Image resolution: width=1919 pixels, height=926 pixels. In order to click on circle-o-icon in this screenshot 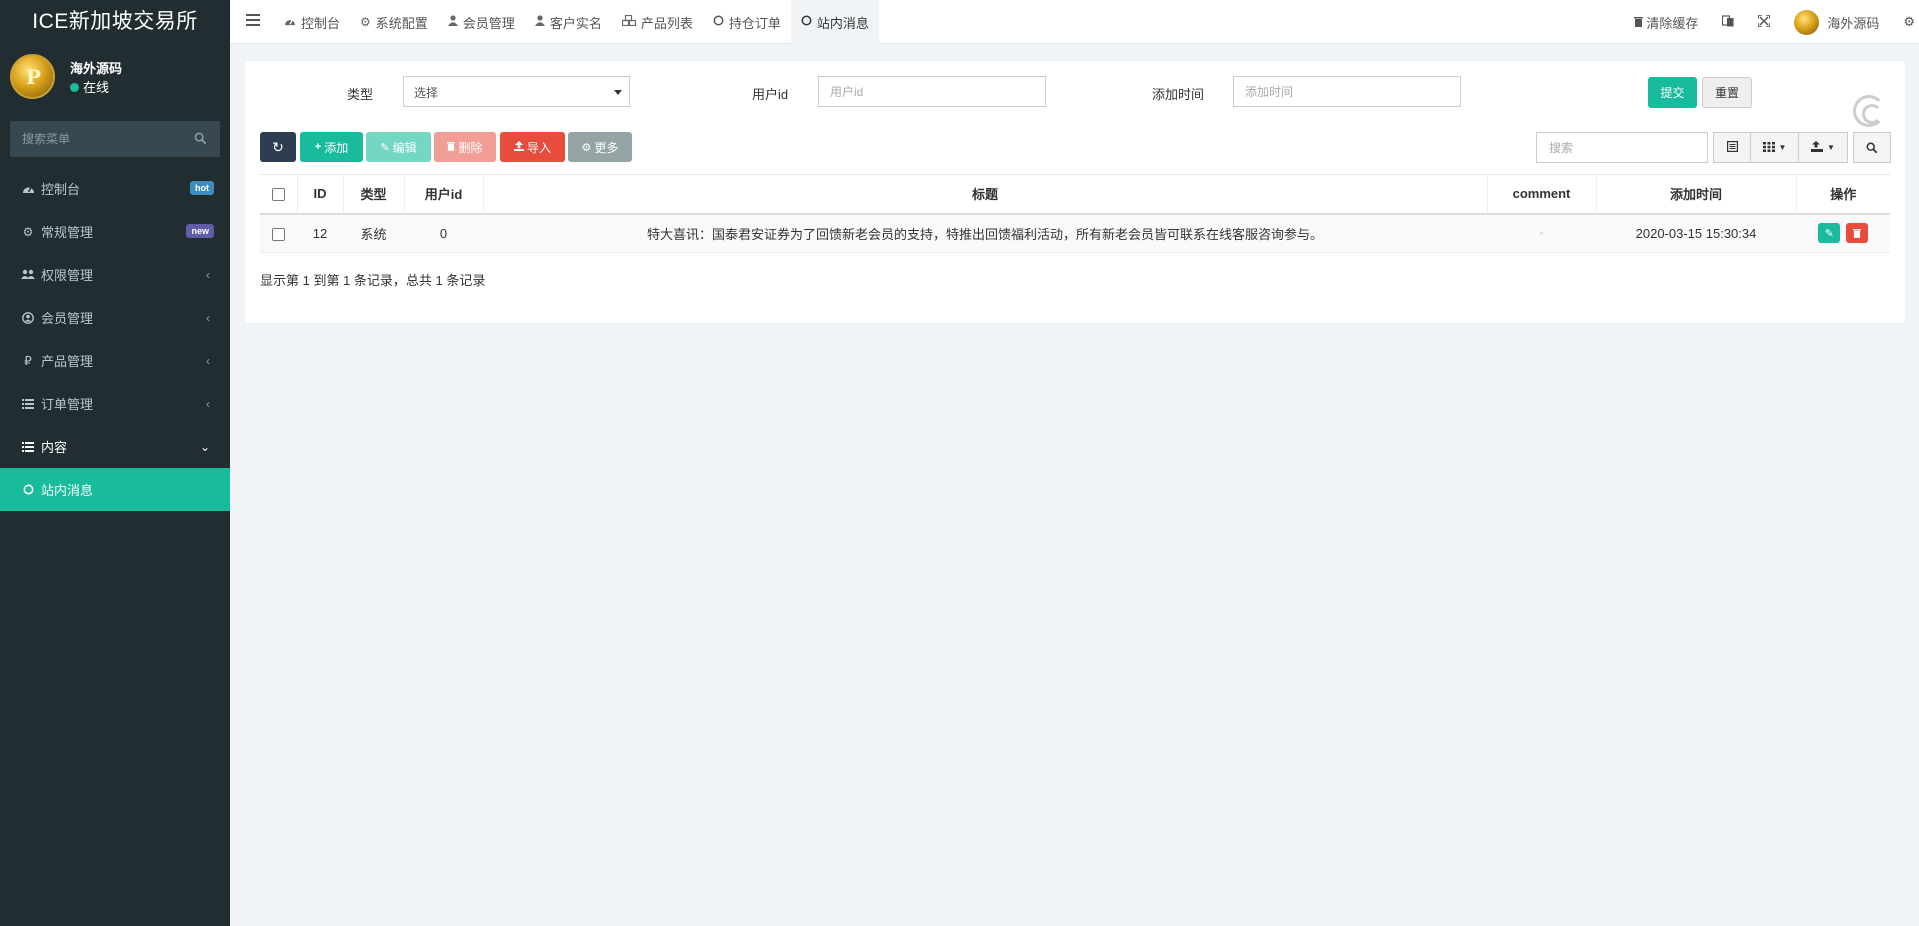, I will do `click(28, 490)`.